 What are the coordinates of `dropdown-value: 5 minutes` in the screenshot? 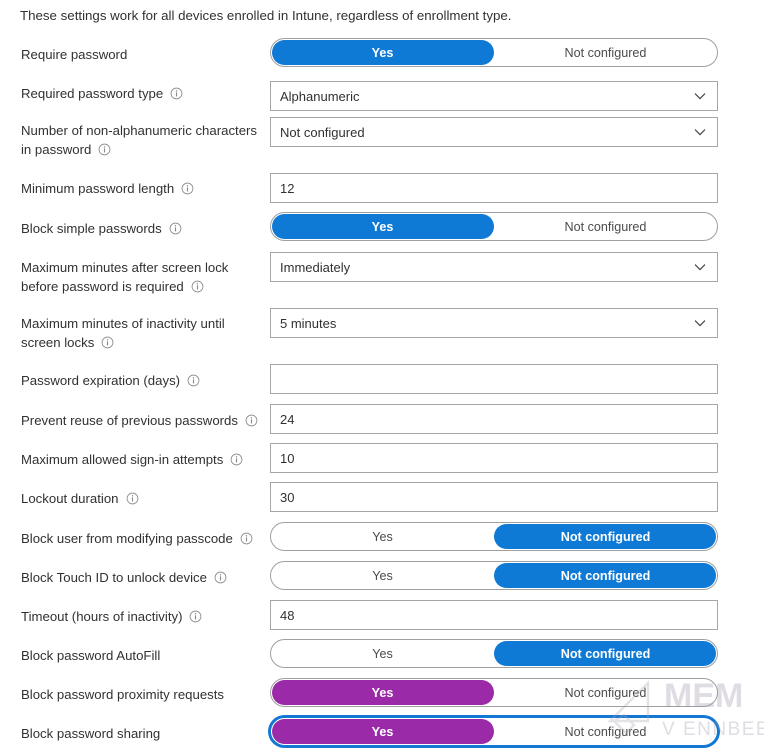 It's located at (308, 323).